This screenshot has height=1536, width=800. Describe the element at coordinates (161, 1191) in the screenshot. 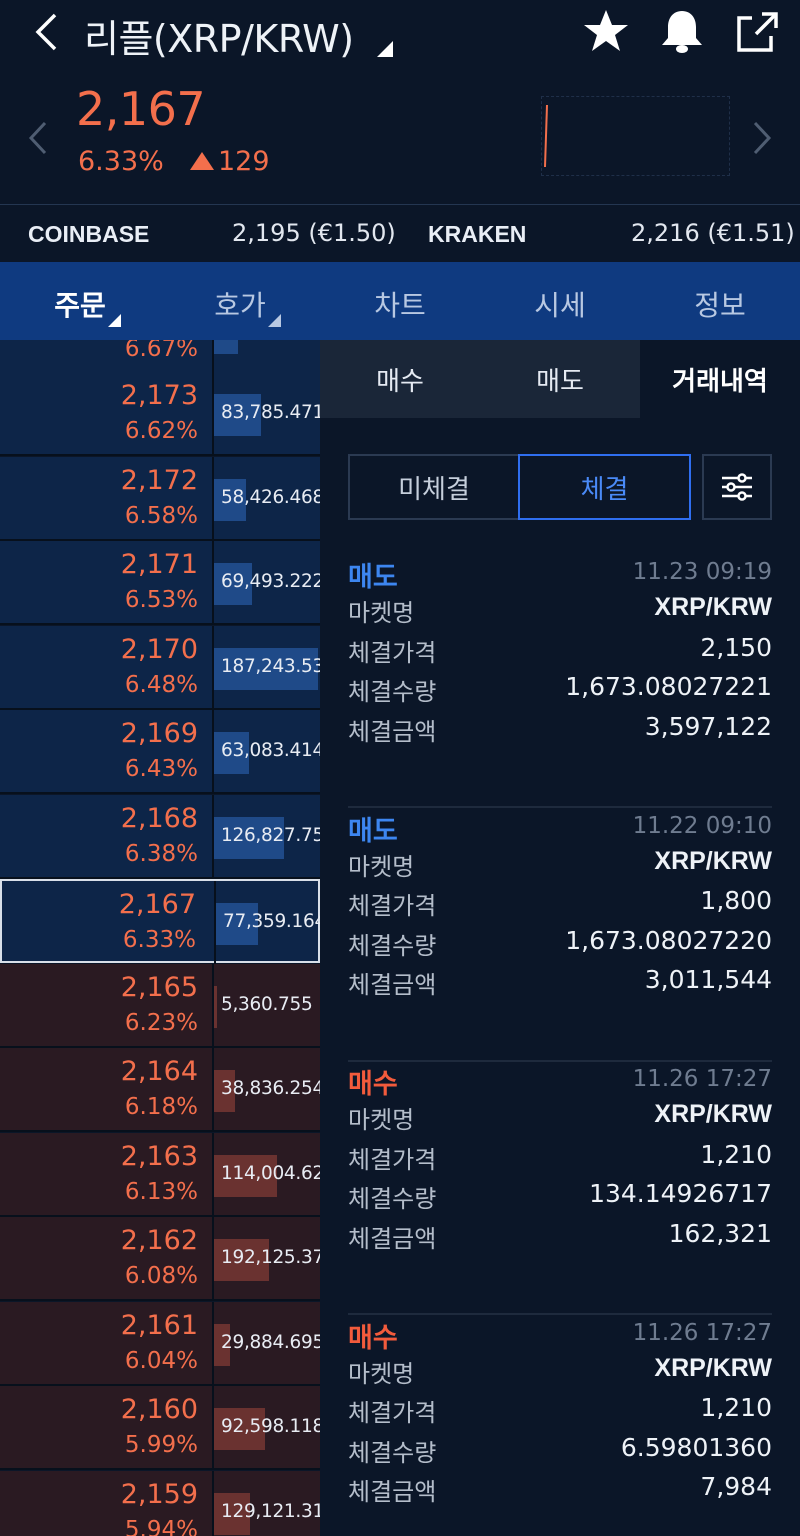

I see `orderbook-rate: 6.13%` at that location.